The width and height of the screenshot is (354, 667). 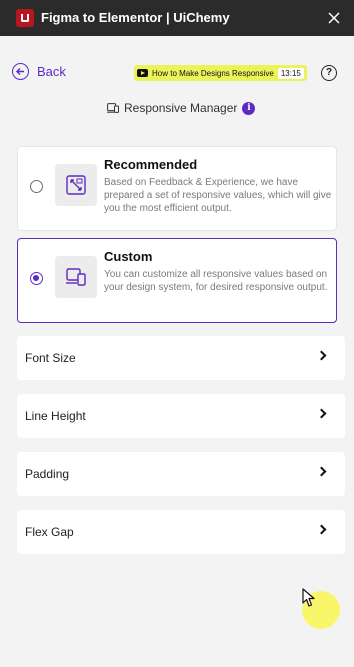 I want to click on back-label: Back, so click(x=51, y=71).